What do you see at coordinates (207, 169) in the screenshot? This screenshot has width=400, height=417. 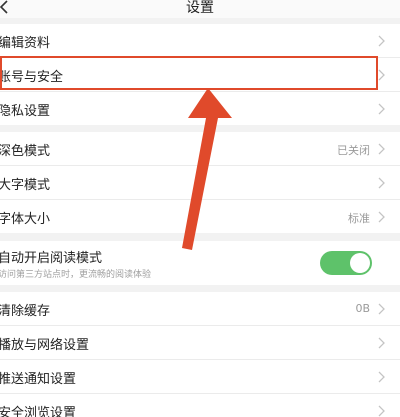 I see `annotation-arrow-icon` at bounding box center [207, 169].